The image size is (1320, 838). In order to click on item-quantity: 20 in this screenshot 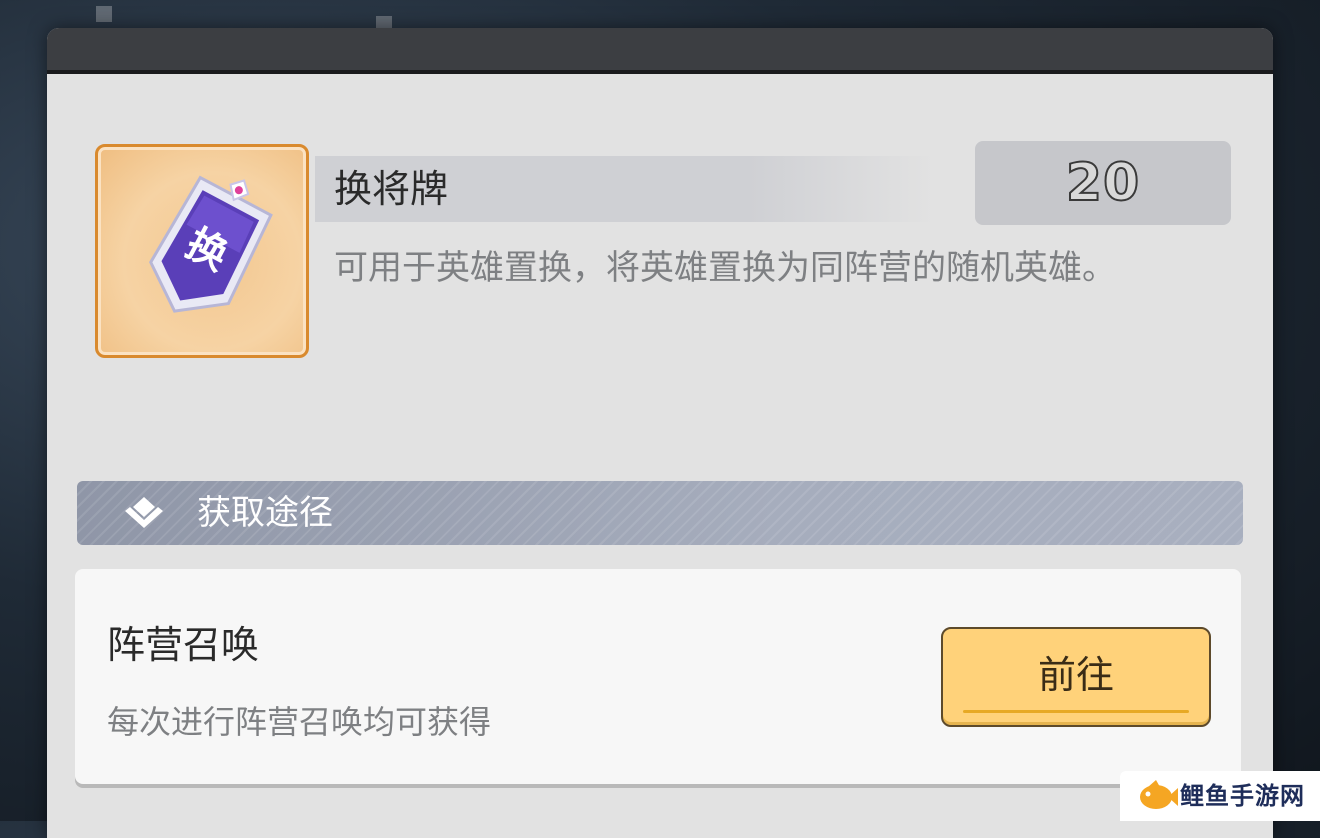, I will do `click(1103, 183)`.